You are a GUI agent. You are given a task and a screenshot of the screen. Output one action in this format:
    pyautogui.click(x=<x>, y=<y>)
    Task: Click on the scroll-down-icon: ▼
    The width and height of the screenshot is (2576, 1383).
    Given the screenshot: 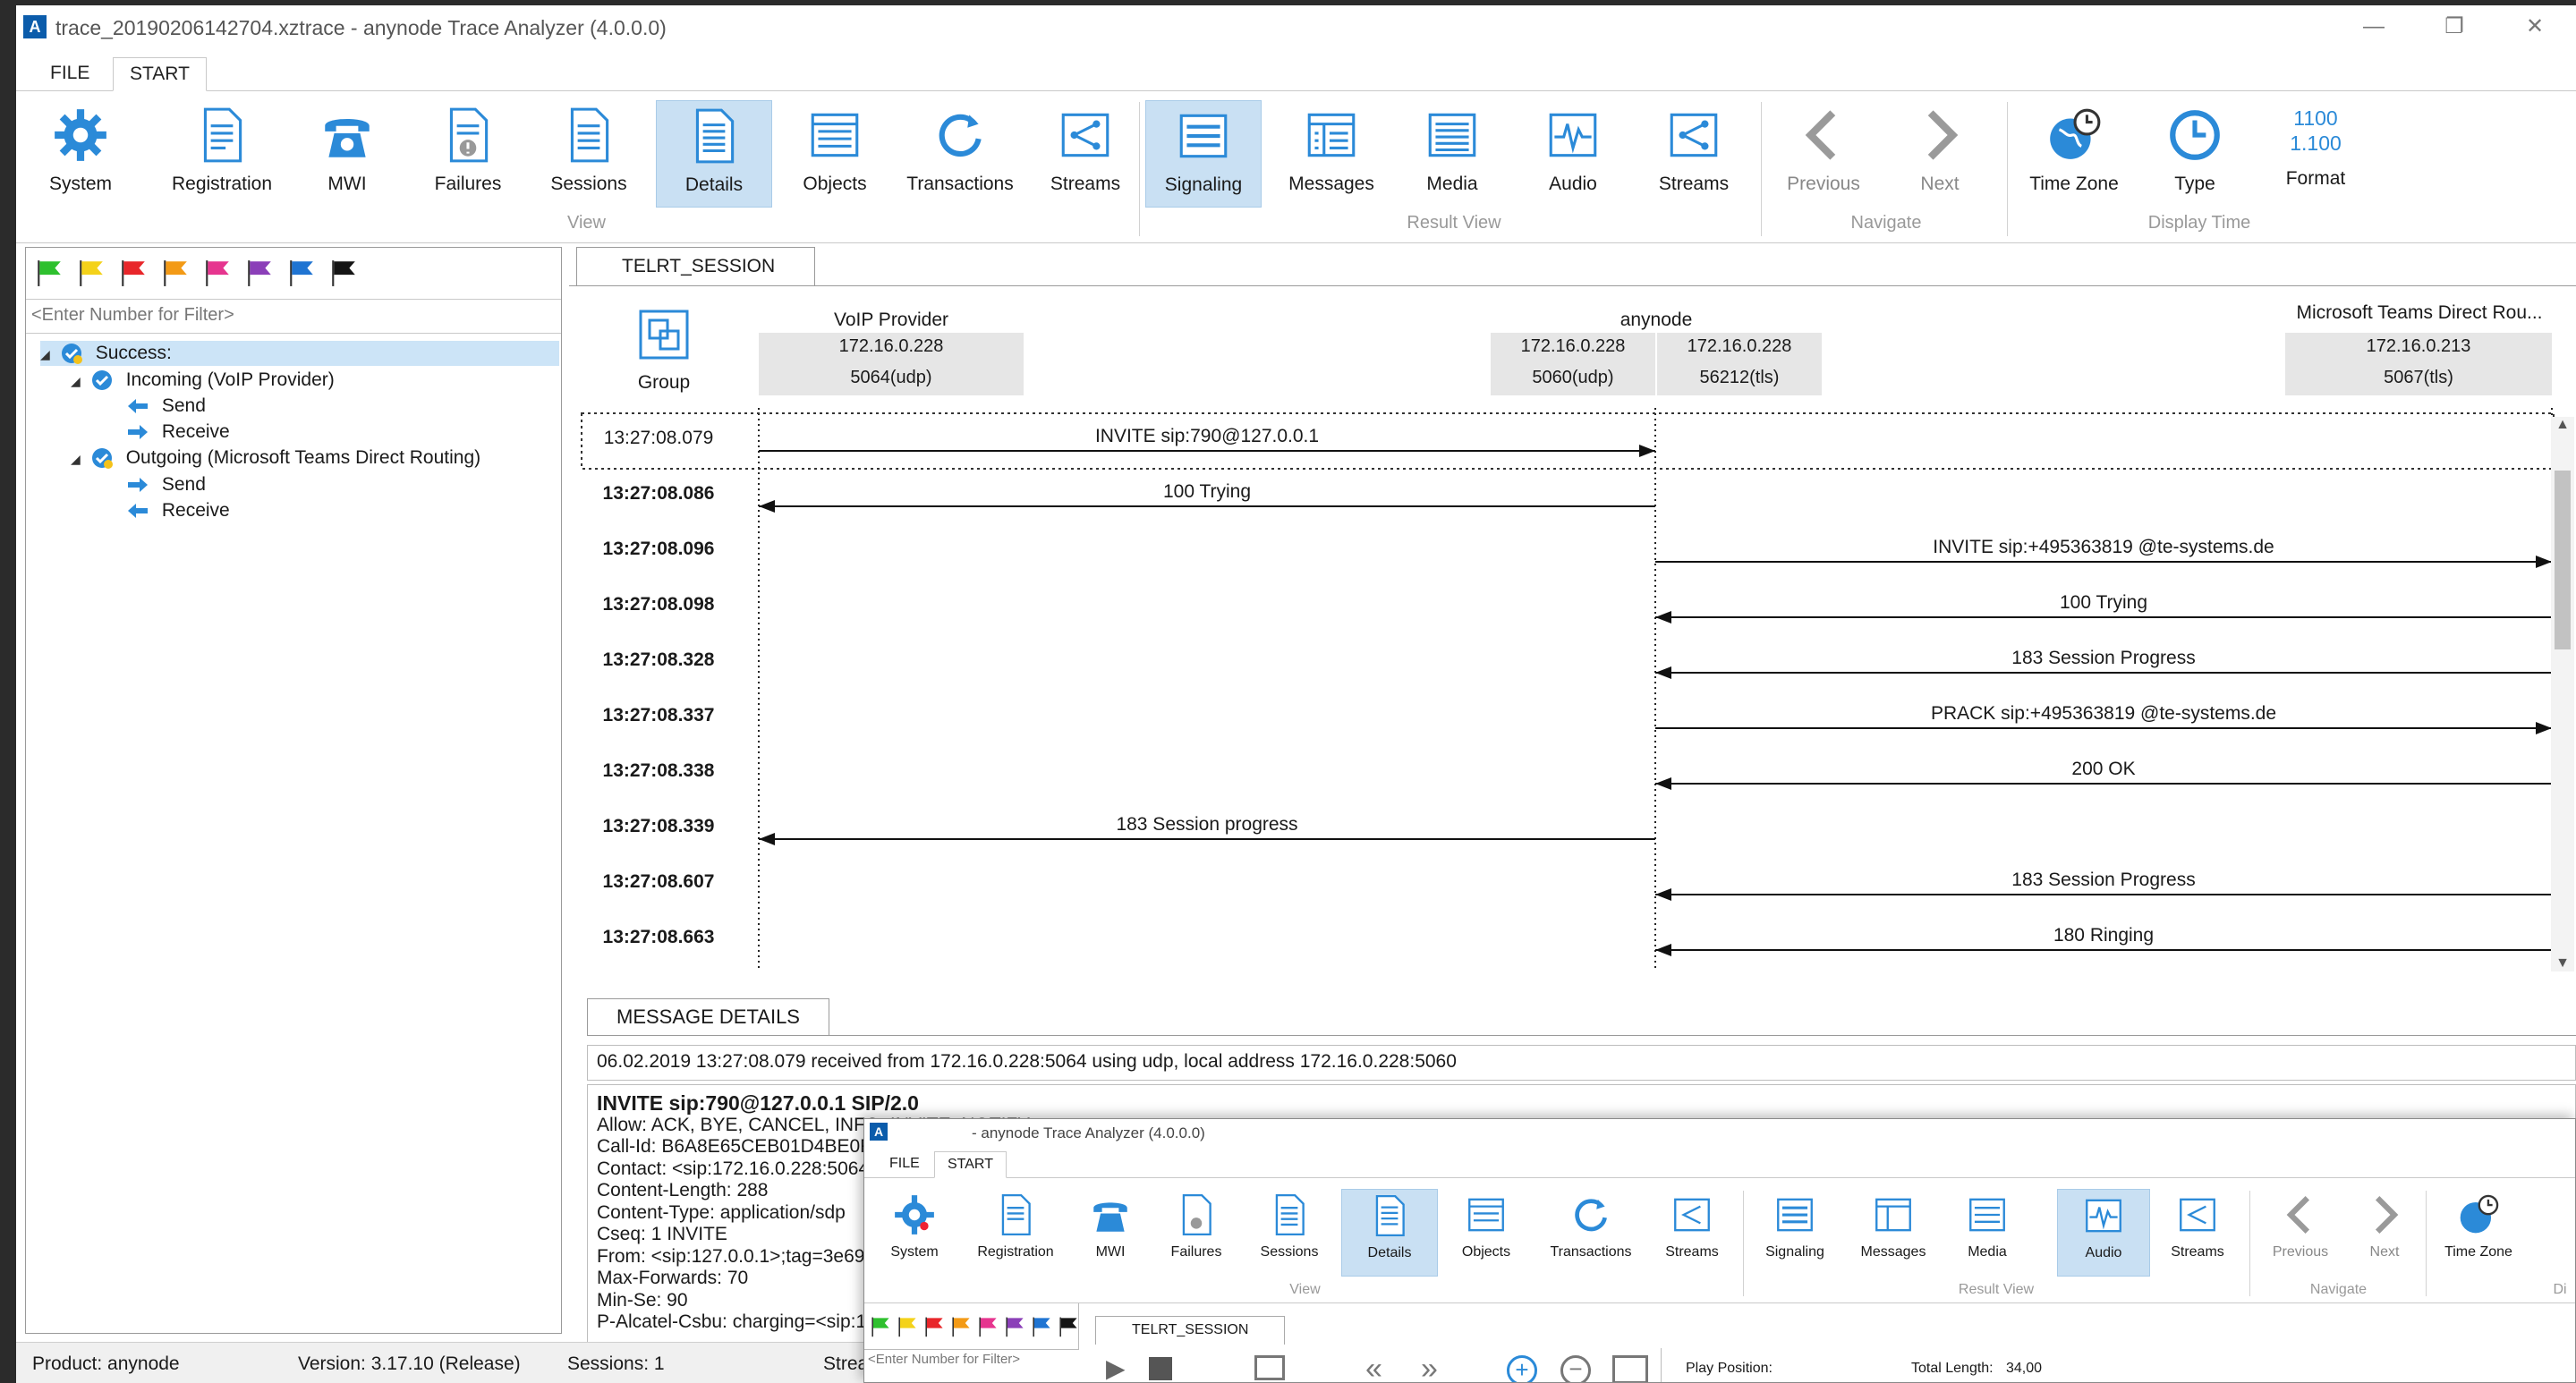 What is the action you would take?
    pyautogui.click(x=2562, y=963)
    